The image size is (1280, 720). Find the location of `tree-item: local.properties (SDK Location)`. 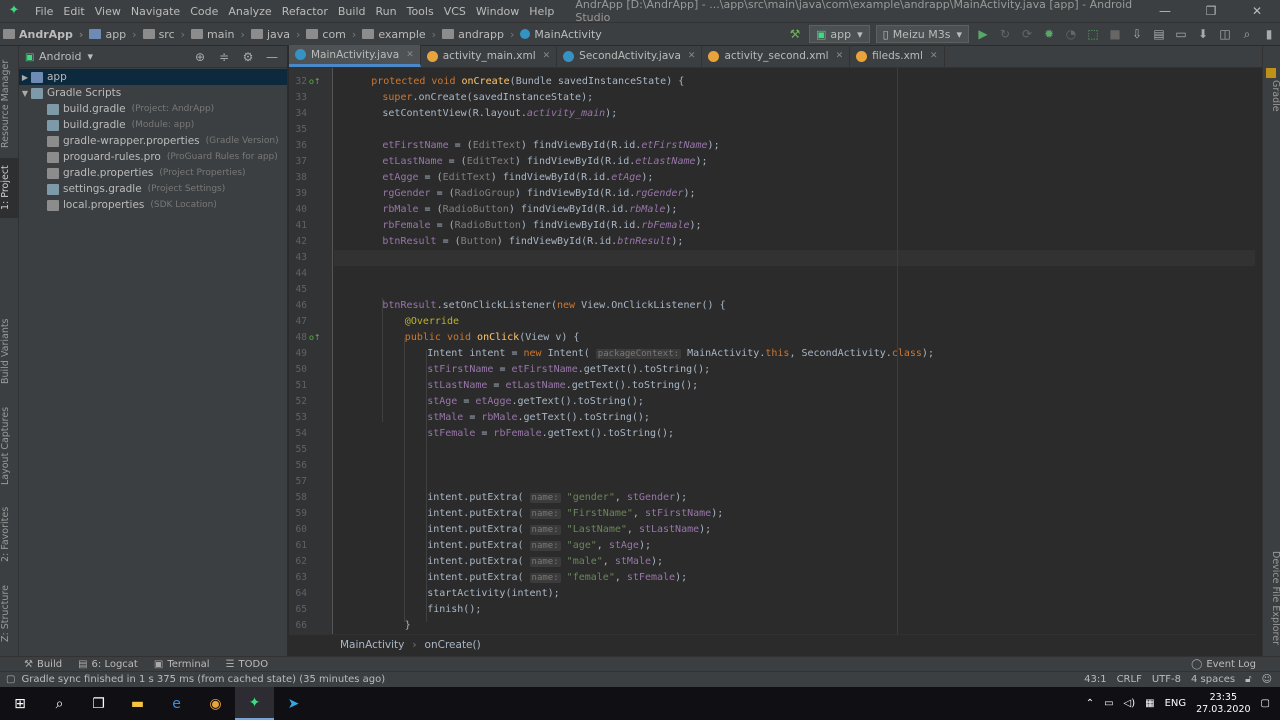

tree-item: local.properties (SDK Location) is located at coordinates (153, 205).